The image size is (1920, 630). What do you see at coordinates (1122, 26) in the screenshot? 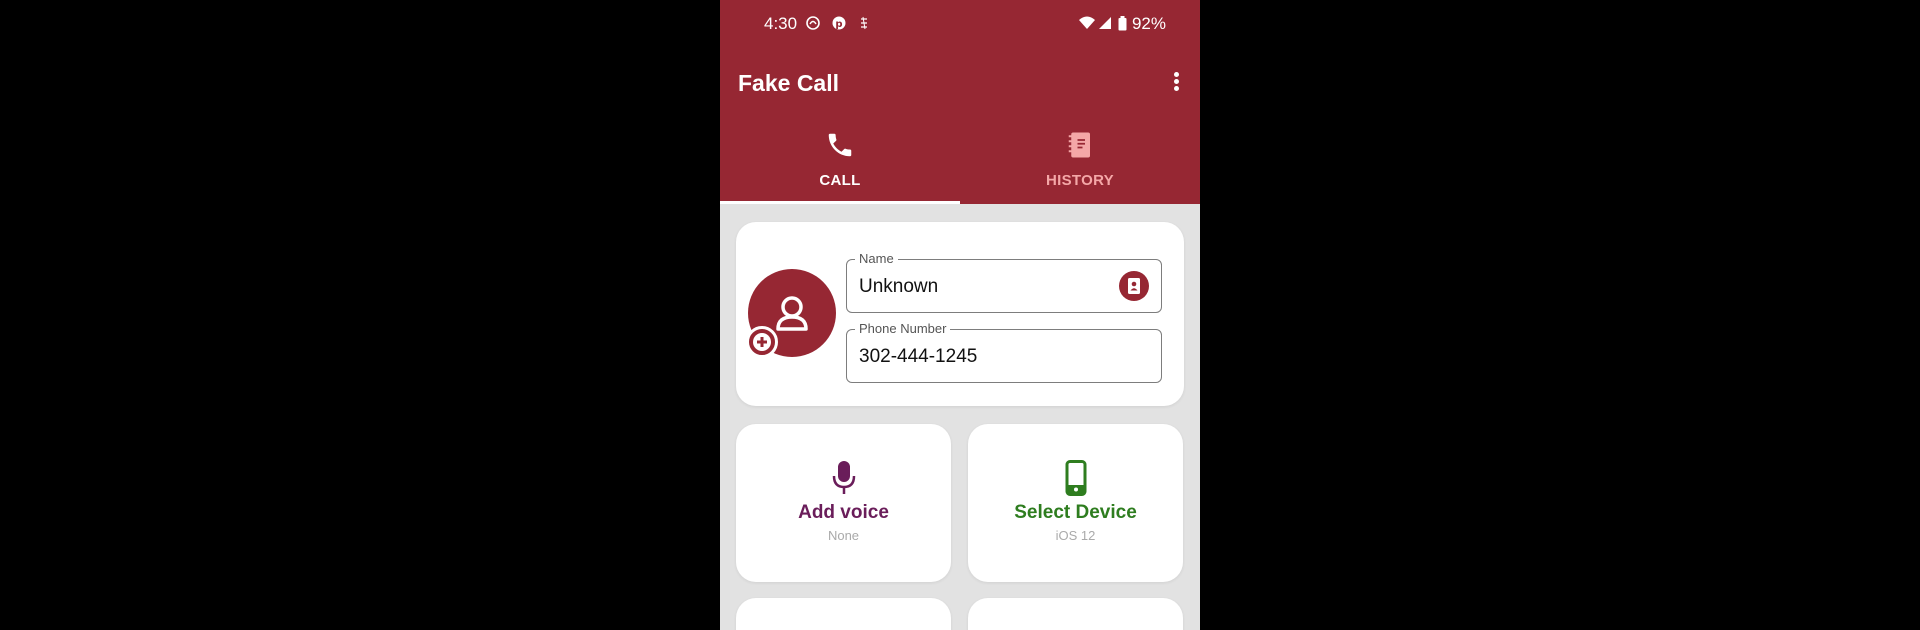
I see `battery-icon` at bounding box center [1122, 26].